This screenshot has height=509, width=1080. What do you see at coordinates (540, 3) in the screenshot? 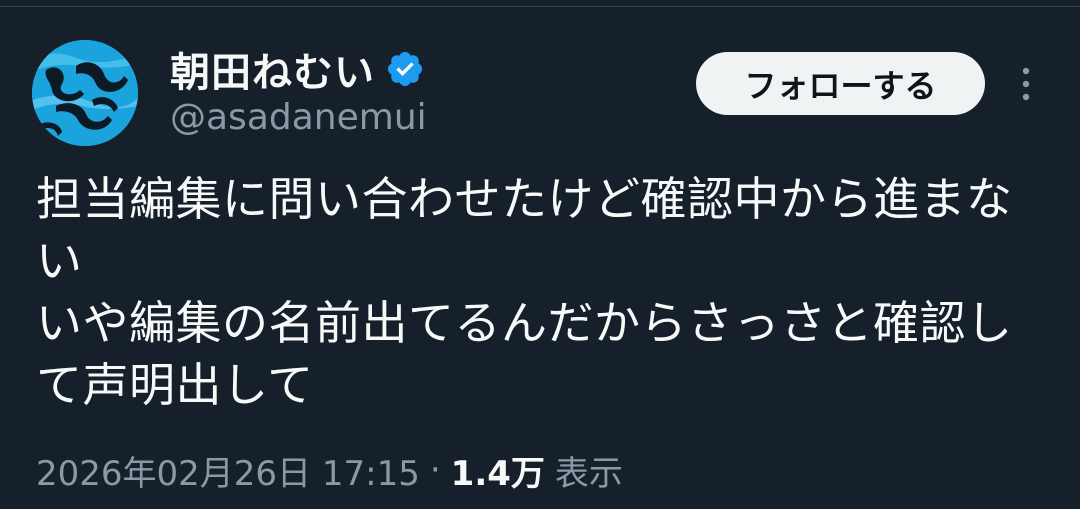
I see `top-divider` at bounding box center [540, 3].